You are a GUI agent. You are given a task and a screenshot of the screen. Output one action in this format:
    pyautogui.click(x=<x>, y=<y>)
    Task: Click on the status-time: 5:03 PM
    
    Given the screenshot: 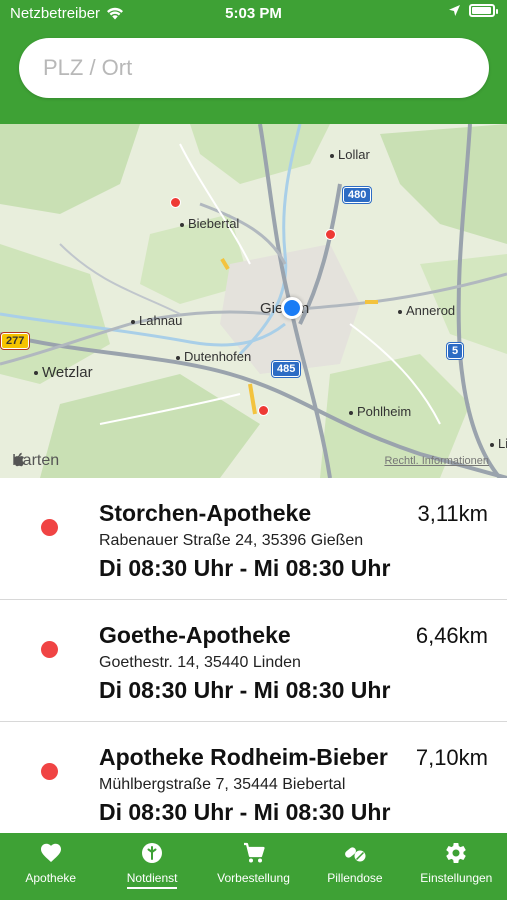 What is the action you would take?
    pyautogui.click(x=253, y=13)
    